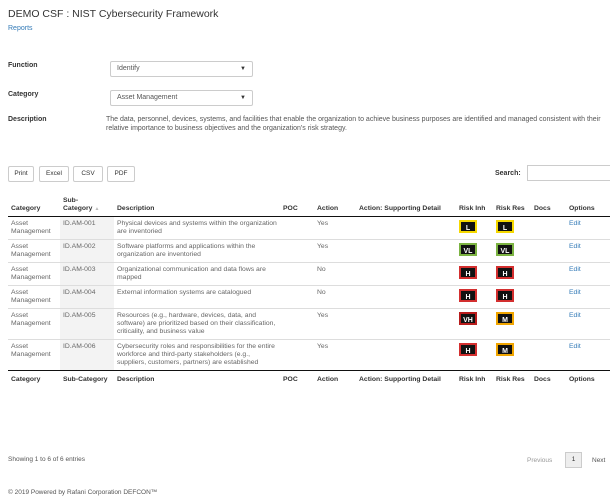 This screenshot has height=500, width=610. Describe the element at coordinates (297, 203) in the screenshot. I see `col-poc: POC` at that location.